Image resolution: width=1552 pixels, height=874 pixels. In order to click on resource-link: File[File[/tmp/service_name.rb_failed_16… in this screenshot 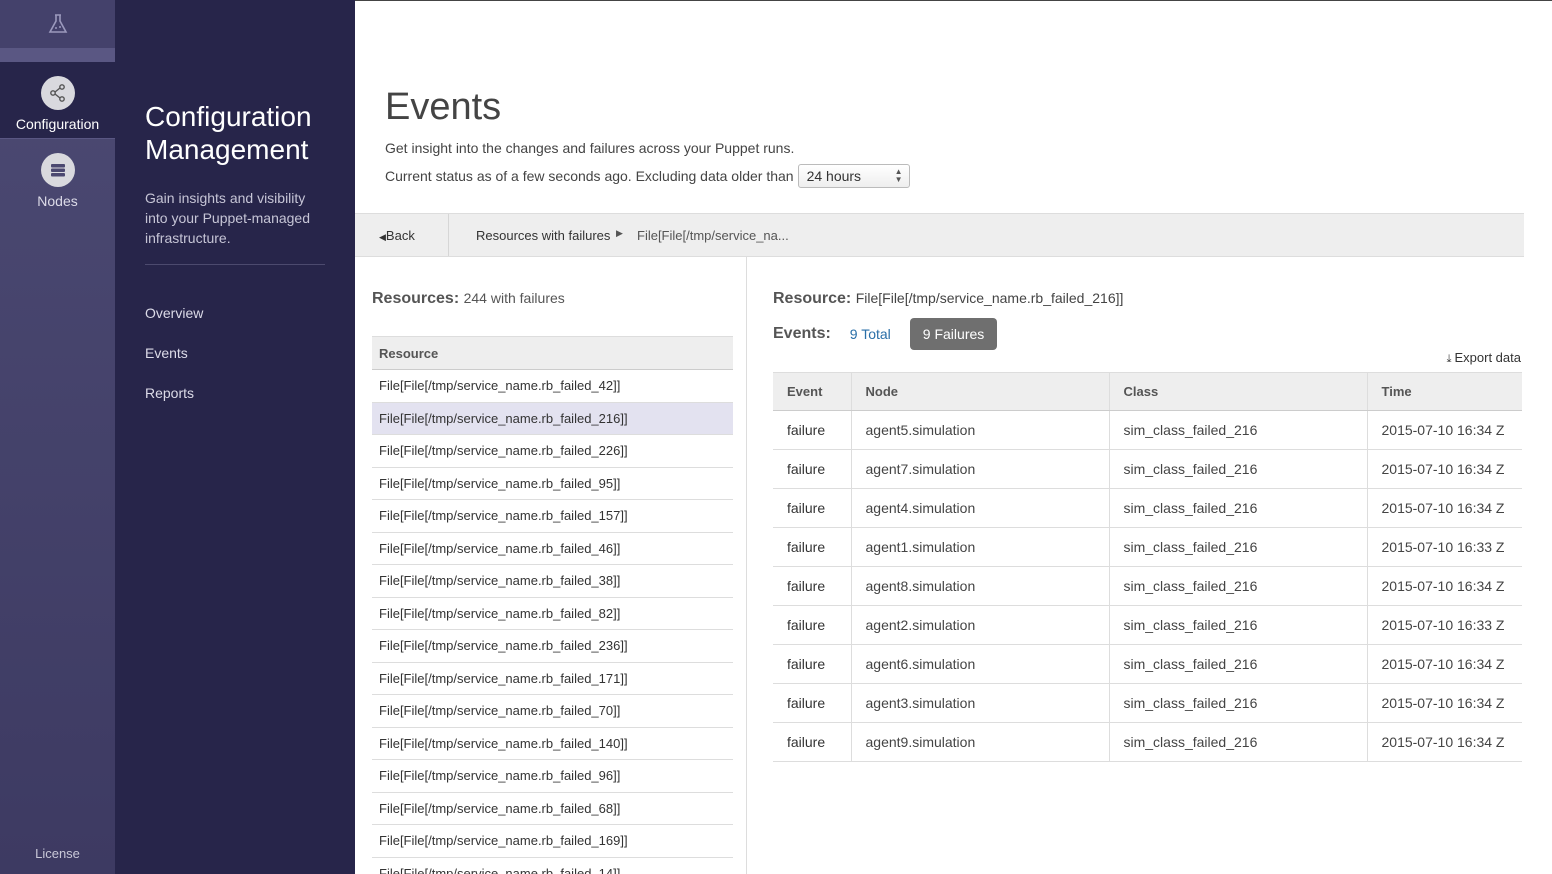, I will do `click(503, 840)`.